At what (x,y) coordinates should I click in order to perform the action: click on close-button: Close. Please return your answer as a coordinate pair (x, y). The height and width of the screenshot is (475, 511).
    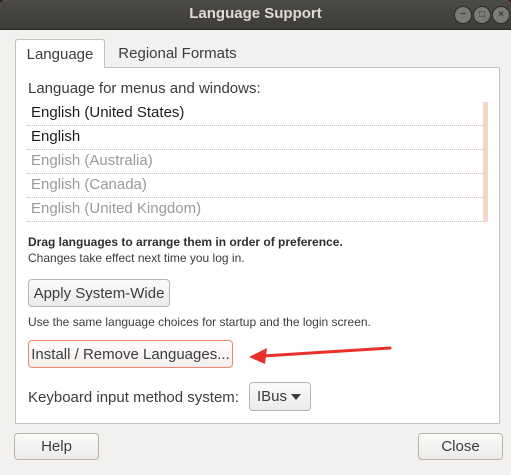
    Looking at the image, I should click on (460, 446).